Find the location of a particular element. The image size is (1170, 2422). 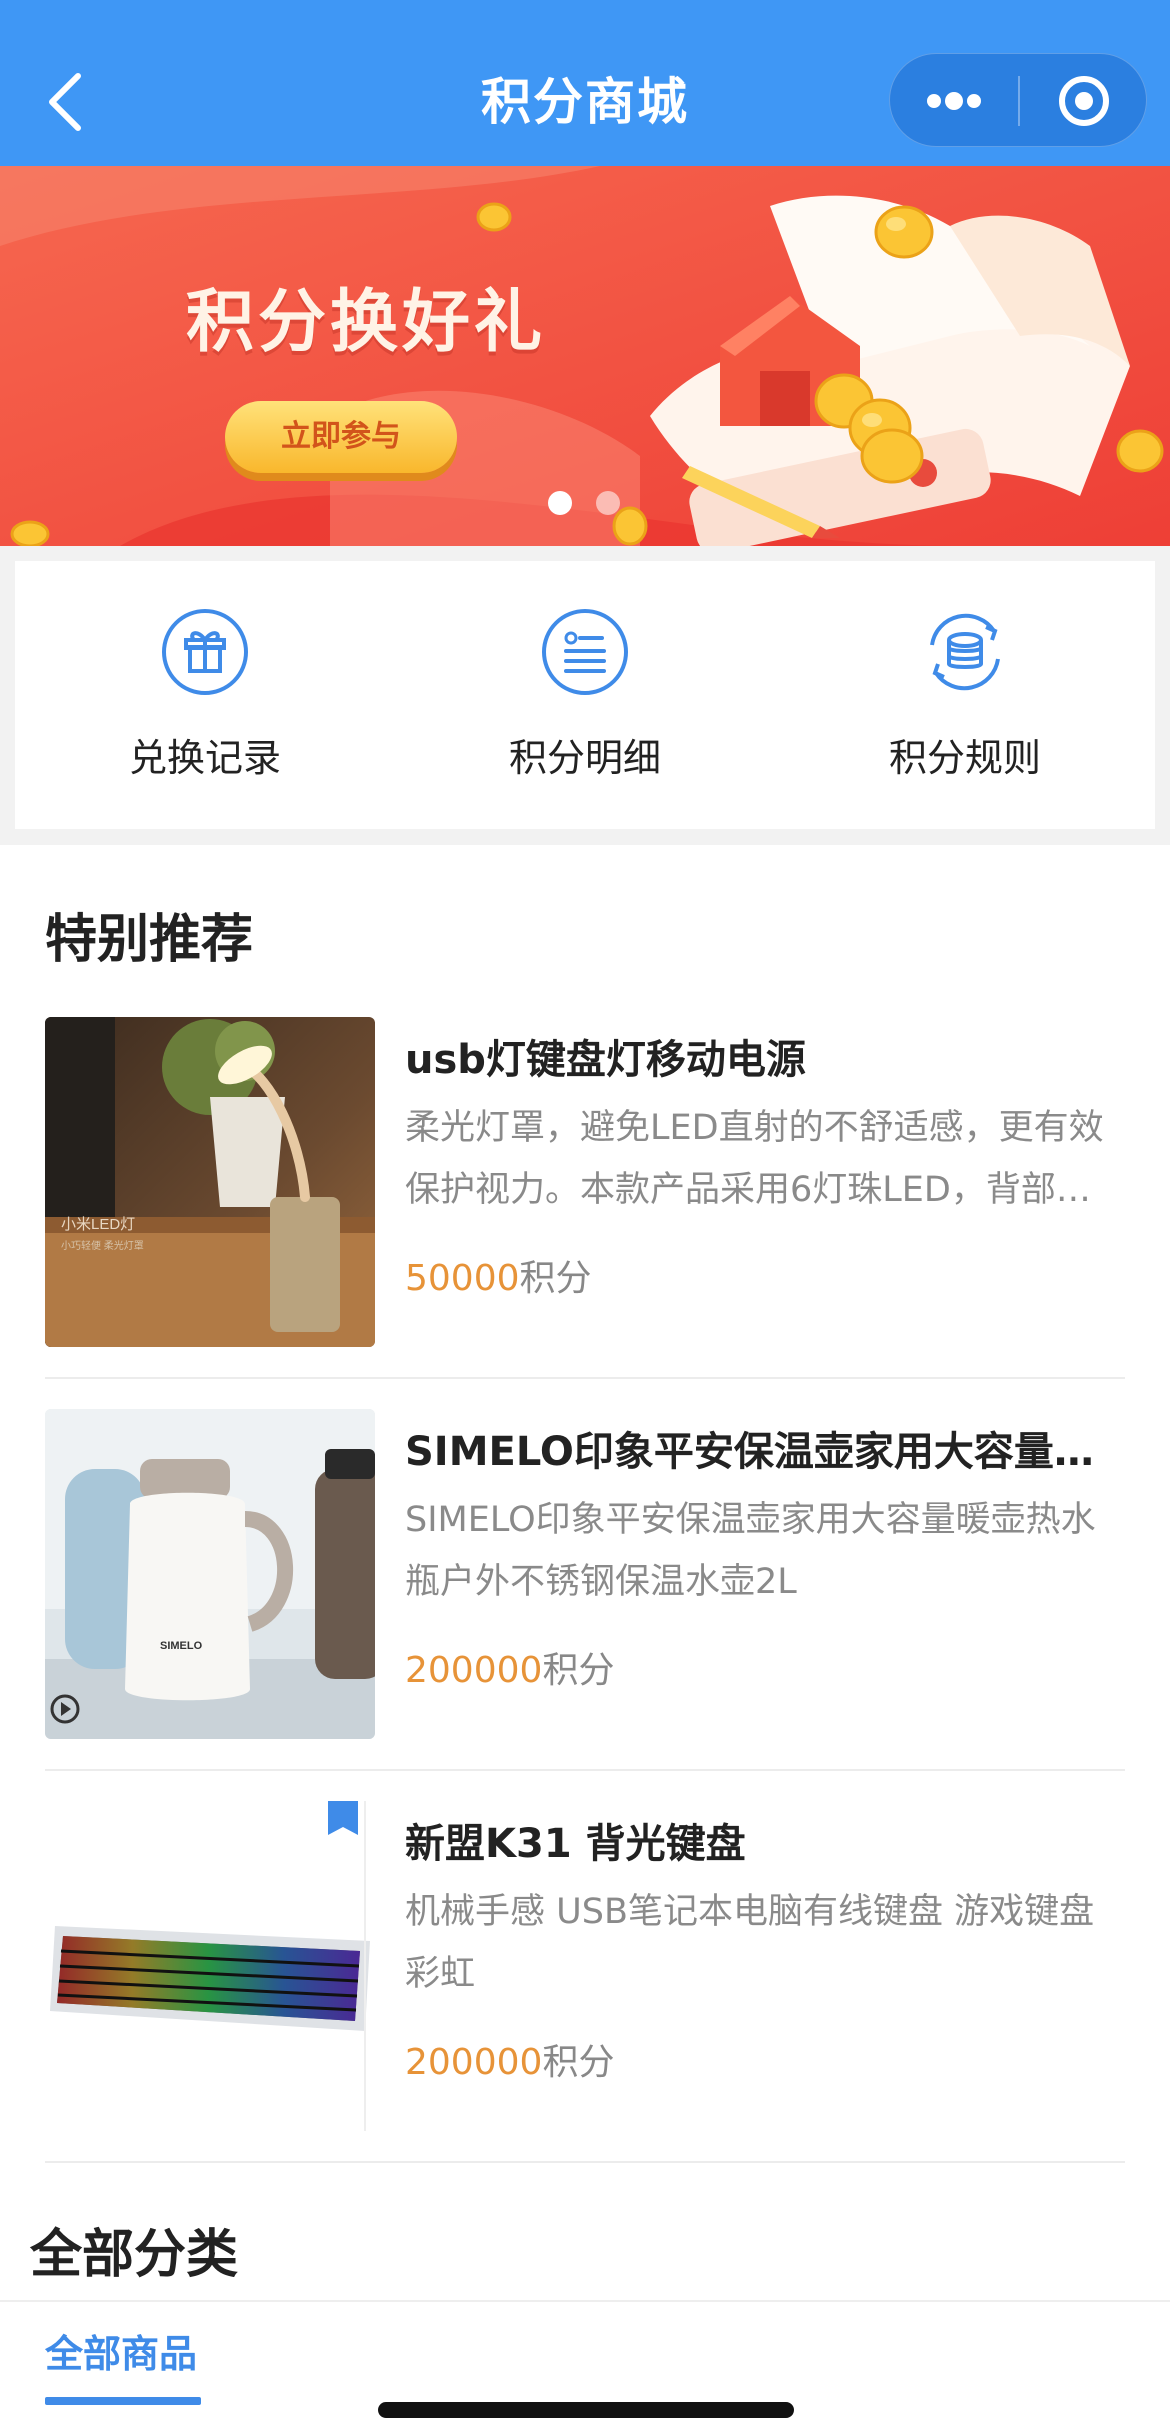

tab-active-indicator is located at coordinates (123, 2401).